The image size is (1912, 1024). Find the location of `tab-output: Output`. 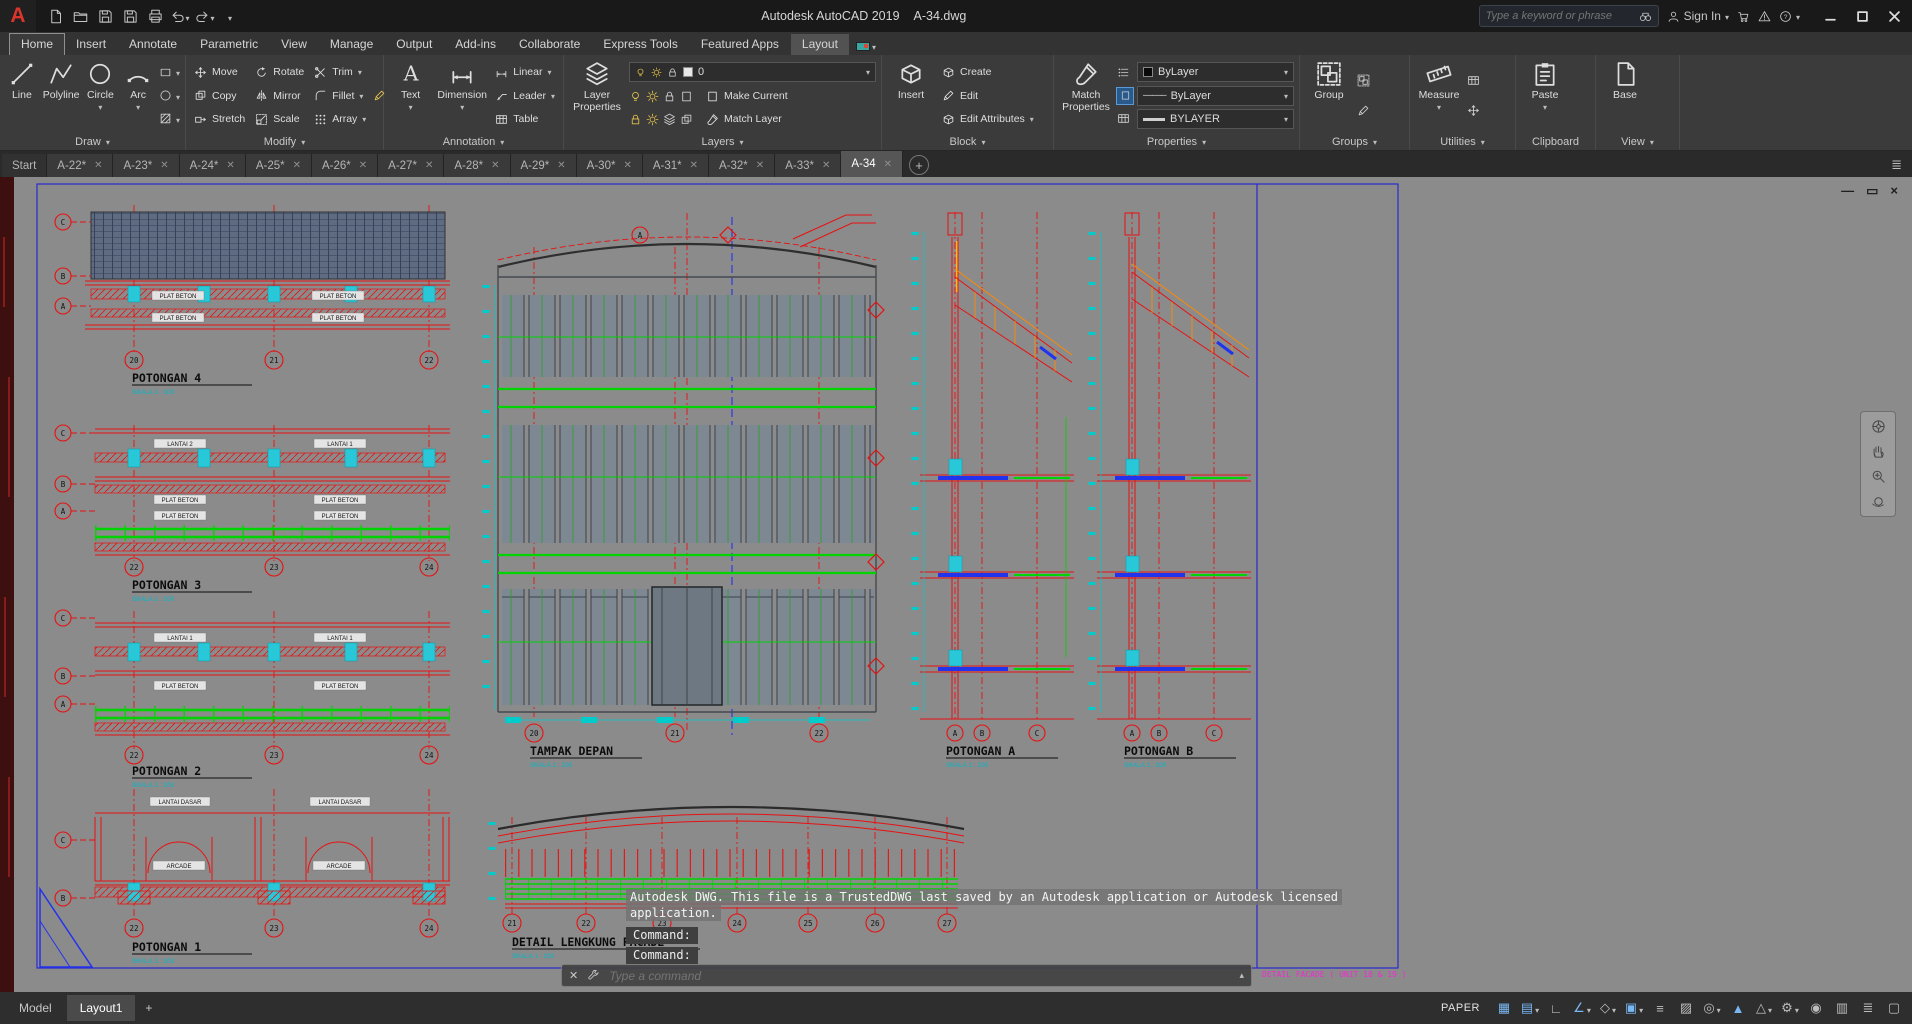

tab-output: Output is located at coordinates (414, 44).